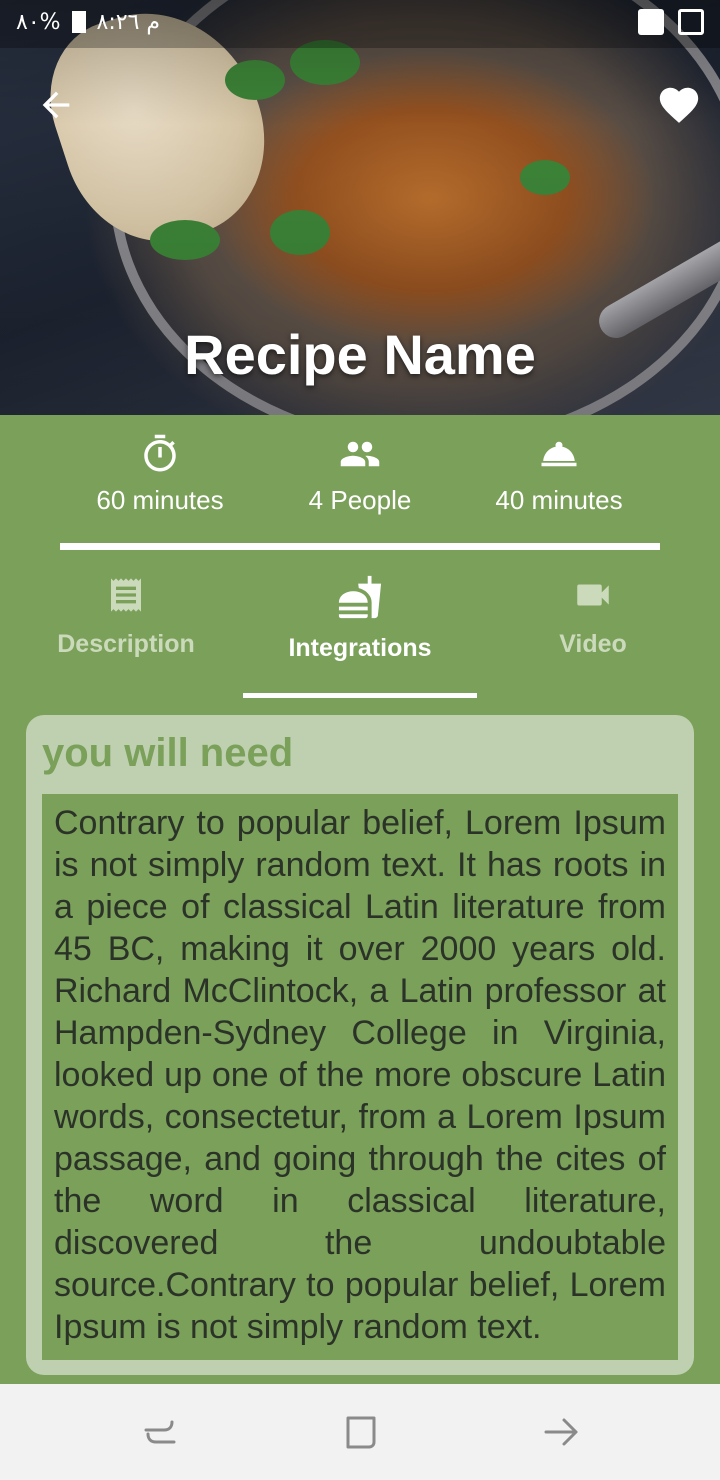 The image size is (720, 1480). Describe the element at coordinates (691, 22) in the screenshot. I see `screen-lock-icon` at that location.